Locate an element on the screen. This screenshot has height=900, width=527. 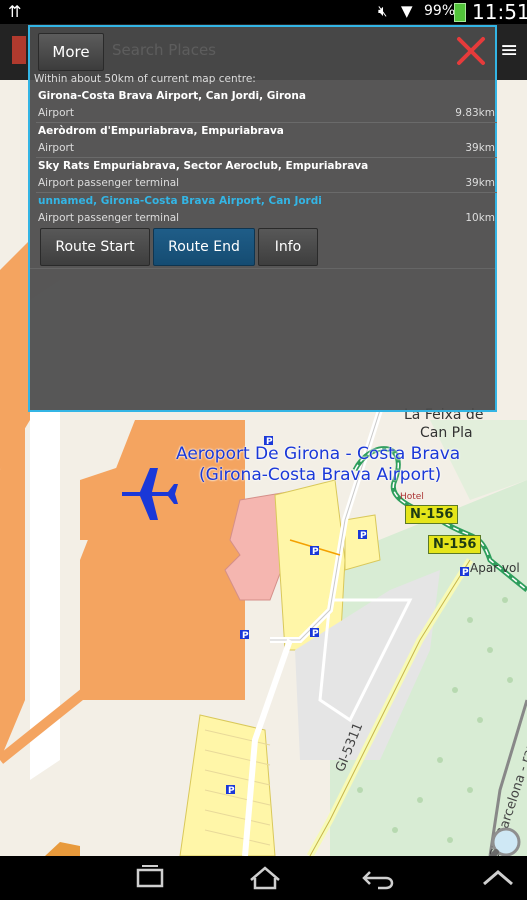
road-badge-n156: N-156 is located at coordinates (432, 514).